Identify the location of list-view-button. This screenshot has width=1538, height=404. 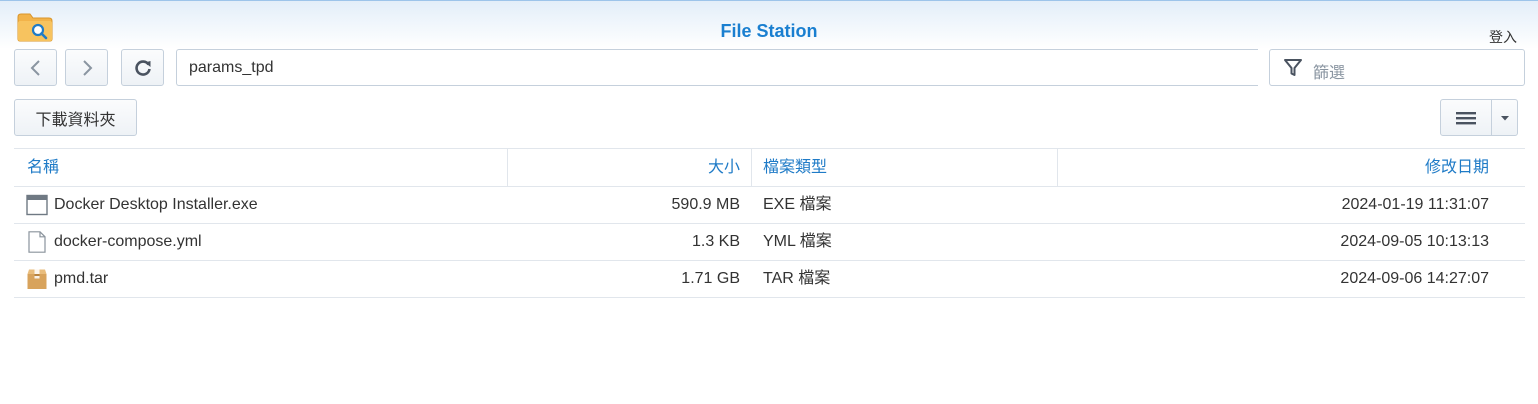
(1466, 117).